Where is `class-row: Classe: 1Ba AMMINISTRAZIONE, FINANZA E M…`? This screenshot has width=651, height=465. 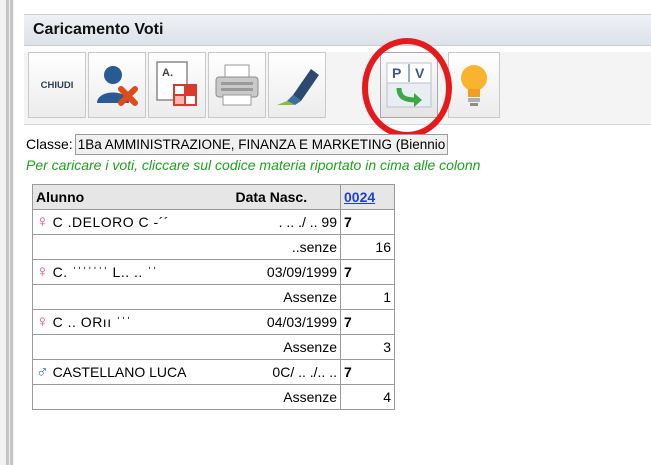 class-row: Classe: 1Ba AMMINISTRAZIONE, FINANZA E M… is located at coordinates (237, 144).